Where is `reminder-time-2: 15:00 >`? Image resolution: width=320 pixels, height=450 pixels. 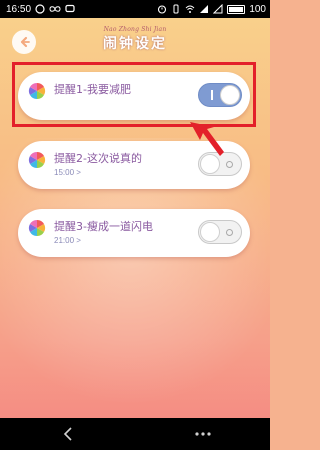
reminder-time-2: 15:00 > is located at coordinates (67, 172).